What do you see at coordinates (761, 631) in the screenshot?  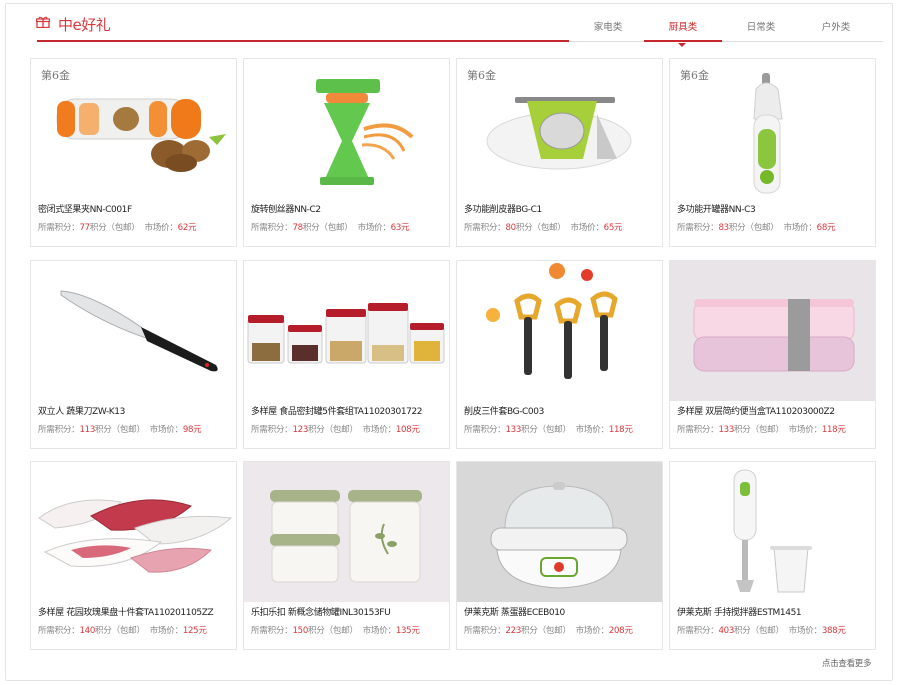 I see `product-meta: 所需积分：403积分（包邮） 市场价：388元` at bounding box center [761, 631].